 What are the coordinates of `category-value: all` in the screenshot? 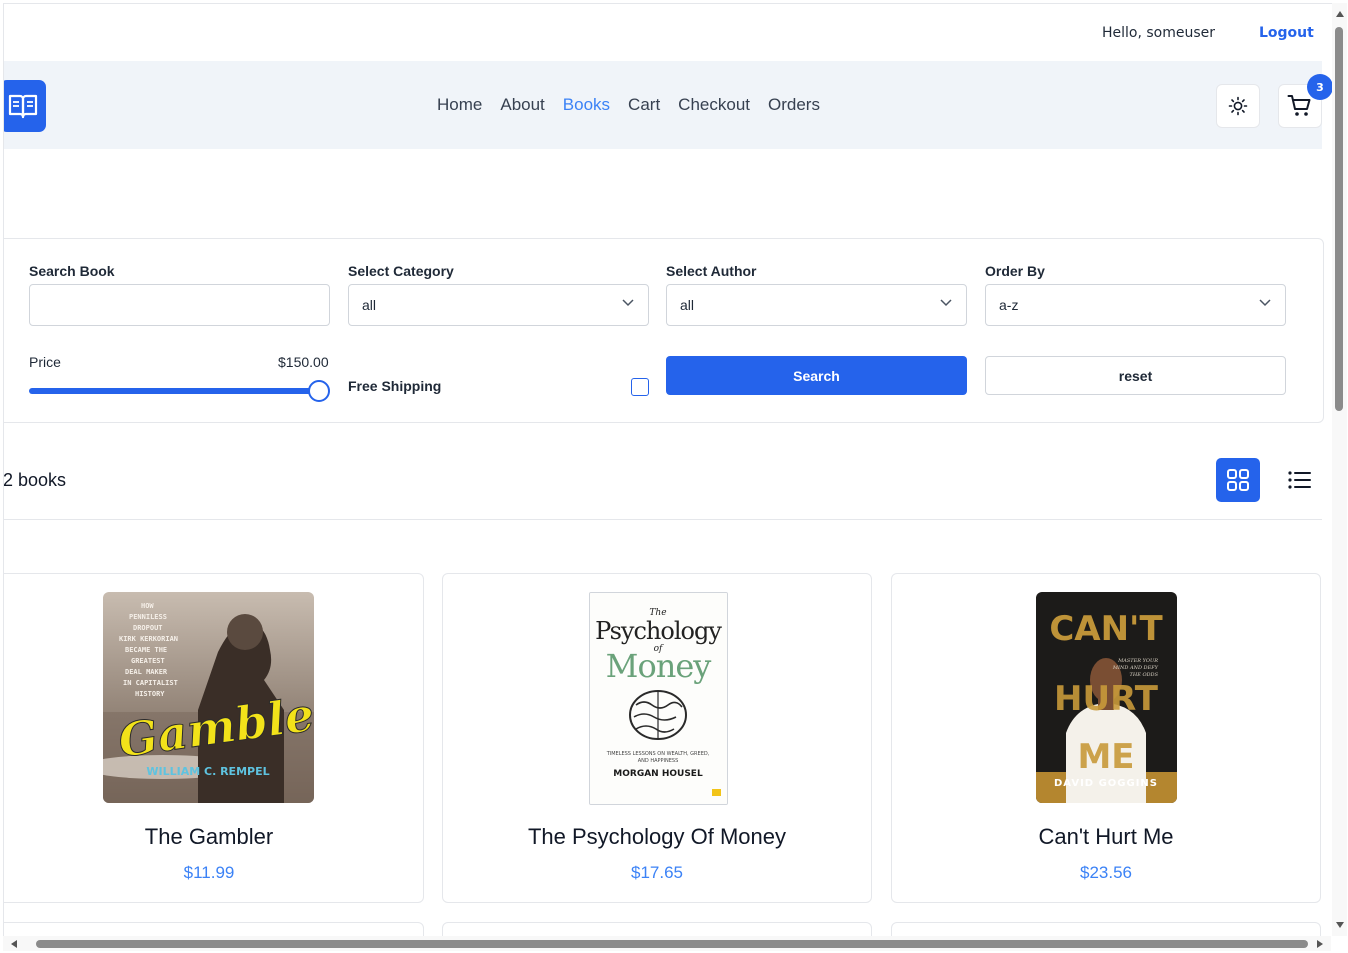 It's located at (369, 305).